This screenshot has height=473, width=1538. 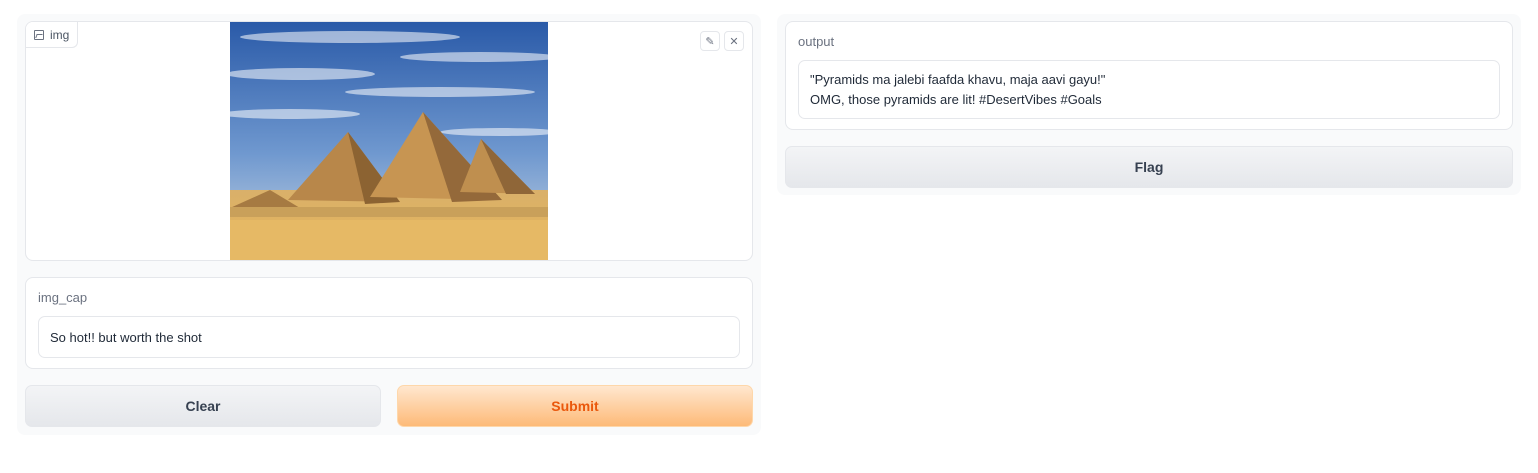 I want to click on image-label: img, so click(x=52, y=35).